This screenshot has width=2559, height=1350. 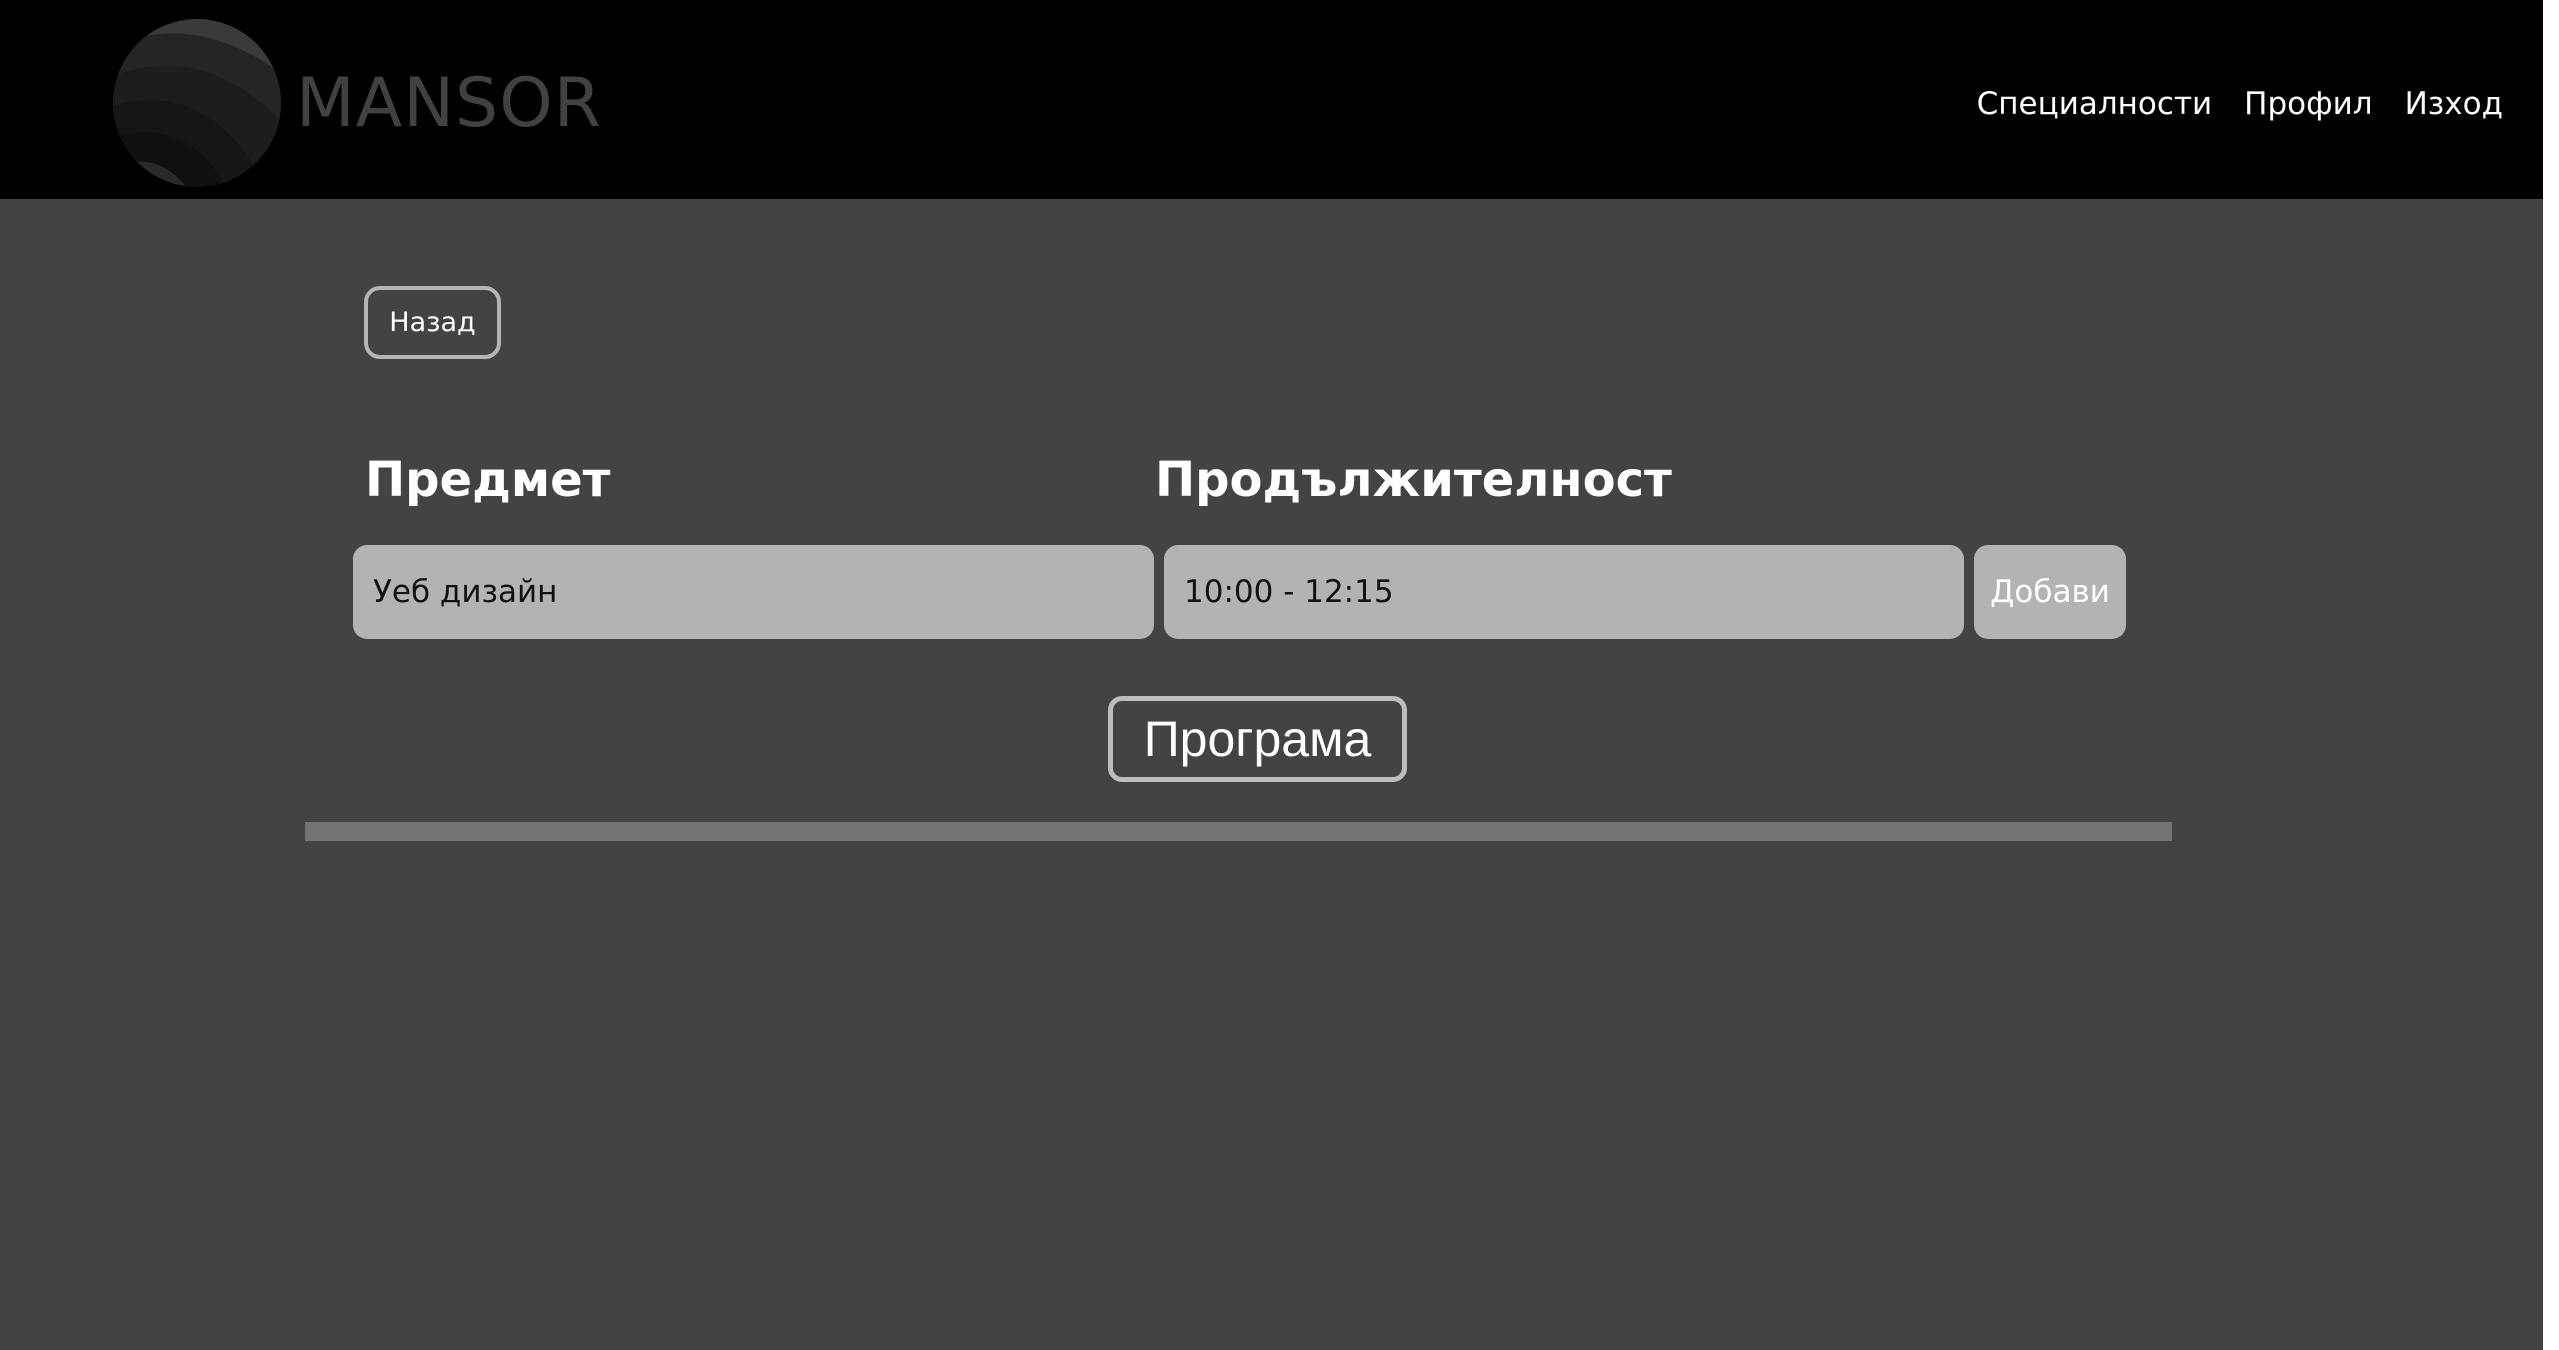 What do you see at coordinates (2095, 104) in the screenshot?
I see `nav-link-specialties: Специалности` at bounding box center [2095, 104].